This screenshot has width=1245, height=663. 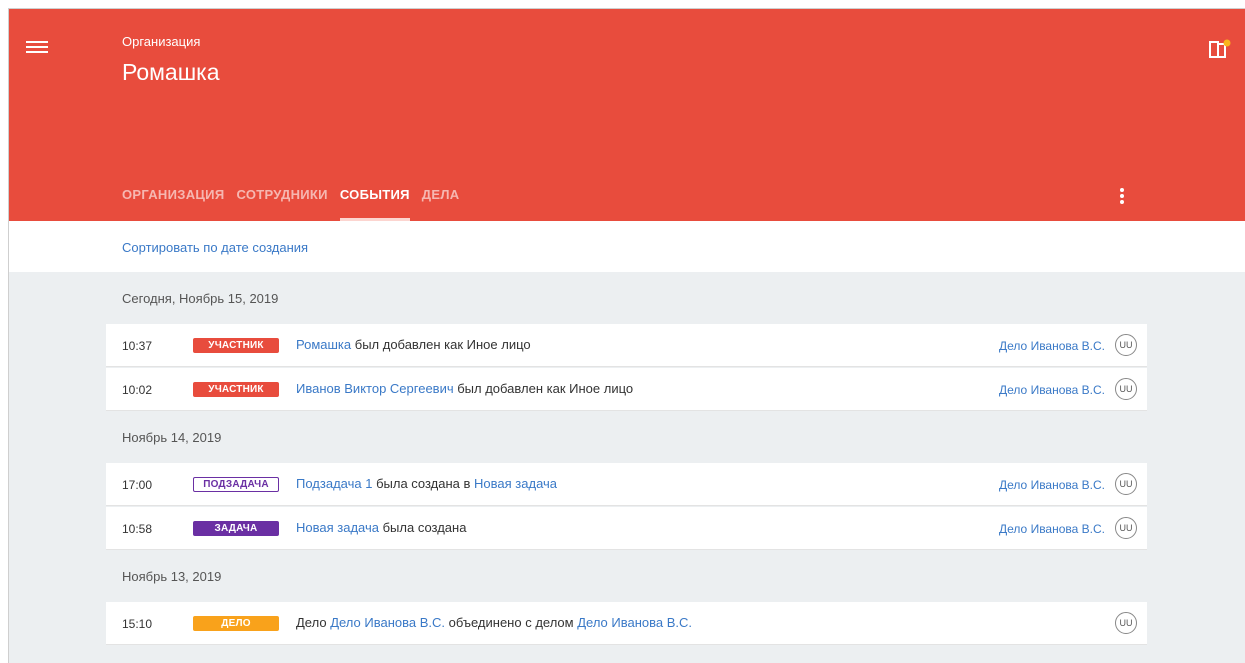 I want to click on entity-link: Ромашка, so click(x=323, y=344).